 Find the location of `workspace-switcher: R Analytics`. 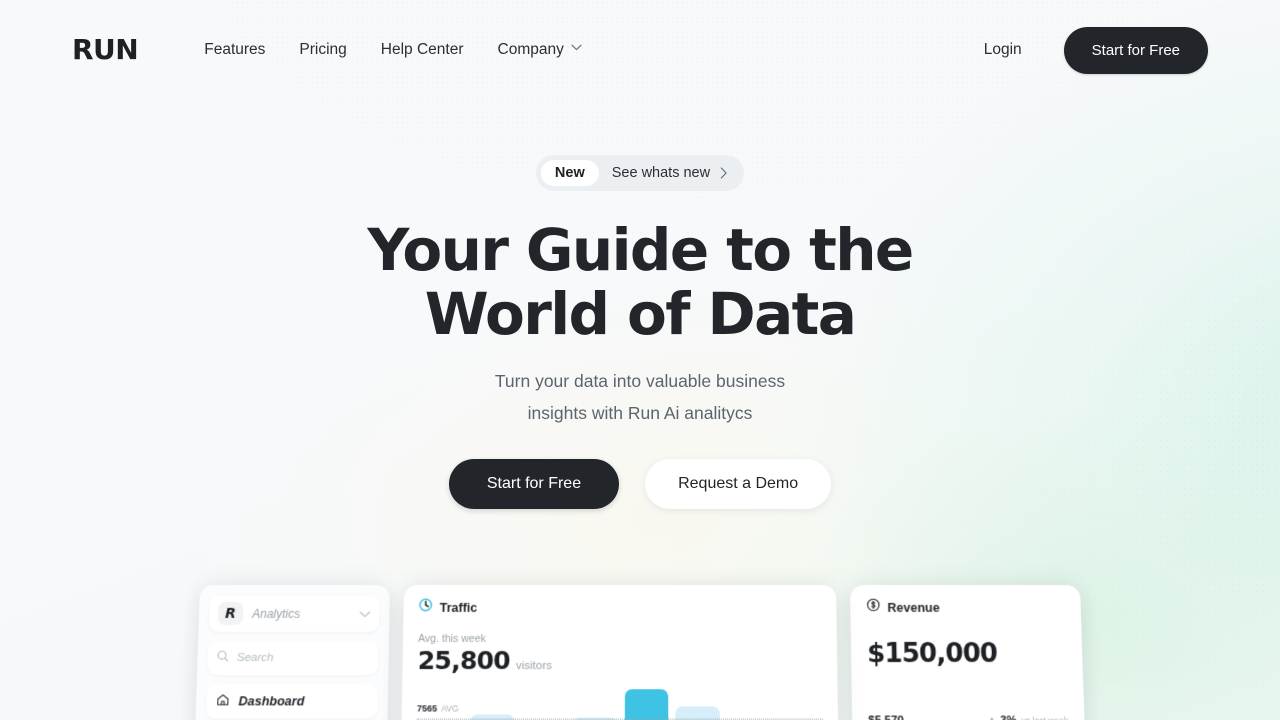

workspace-switcher: R Analytics is located at coordinates (294, 613).